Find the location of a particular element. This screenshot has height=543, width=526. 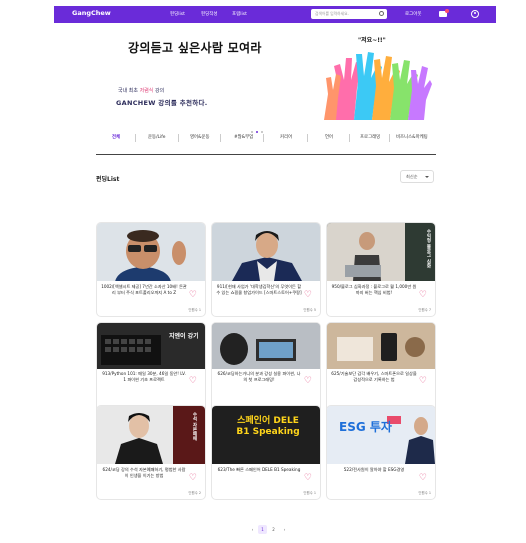

card-thumbnail: 스페인어 DELE B1 Speaking is located at coordinates (266, 435).